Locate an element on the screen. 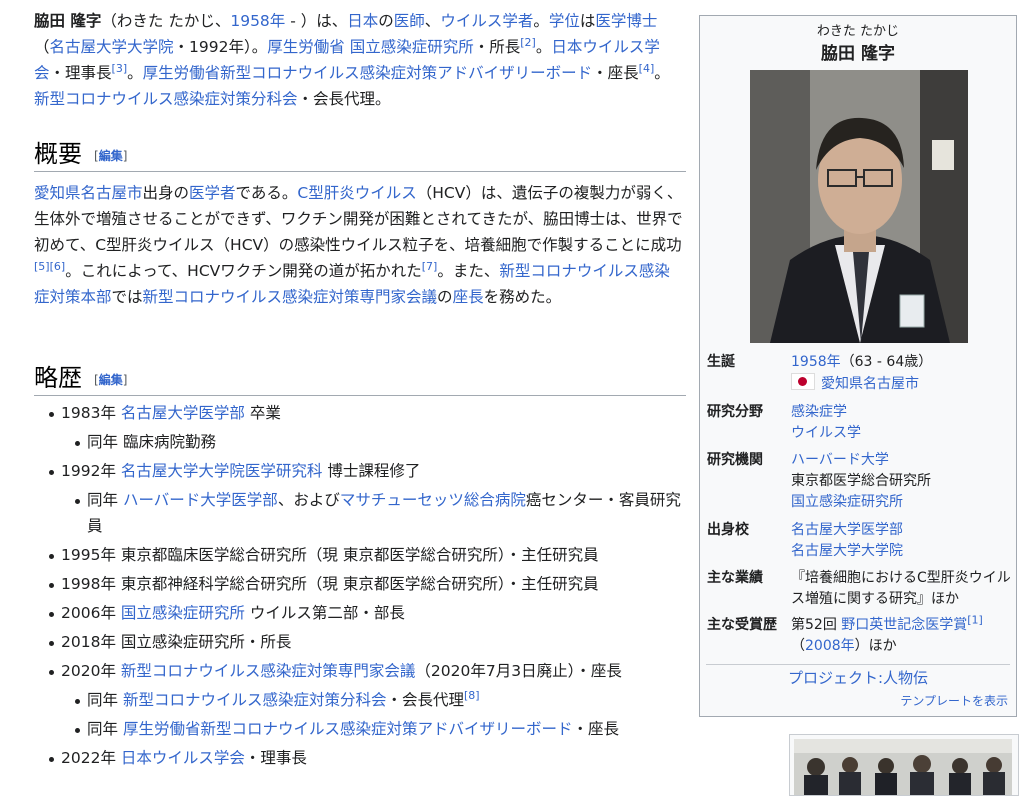 The width and height of the screenshot is (1029, 796). link-medical-scientist: 医学者 is located at coordinates (212, 193).